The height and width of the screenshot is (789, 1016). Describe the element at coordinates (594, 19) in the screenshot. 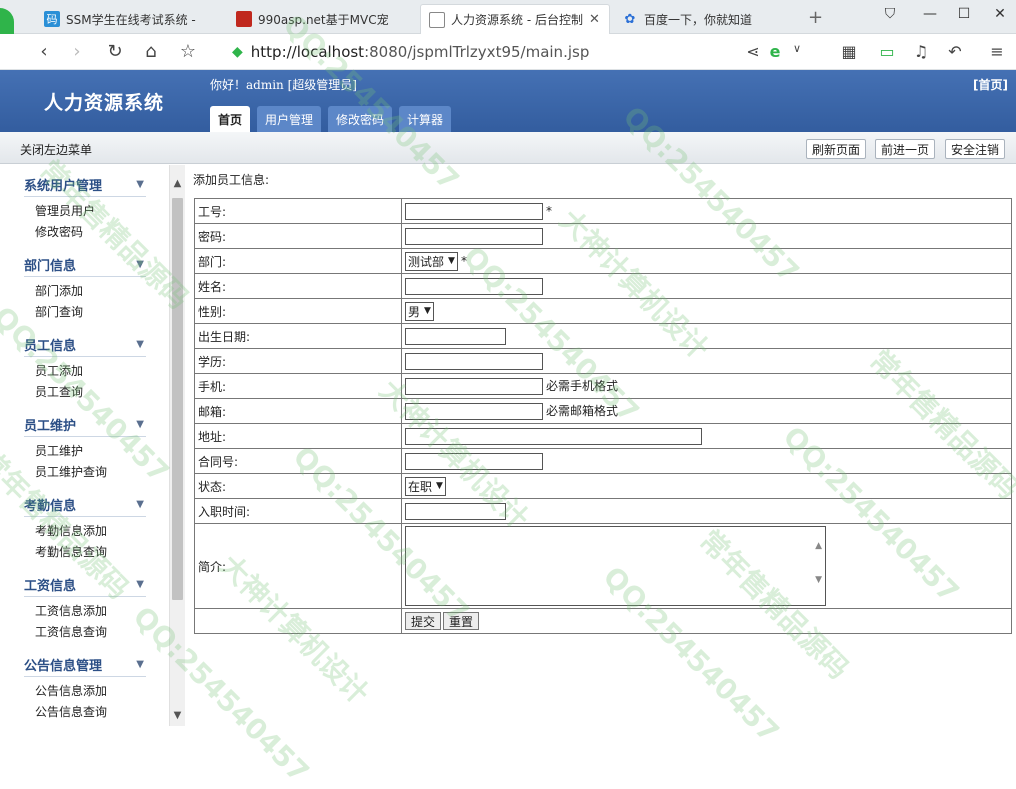

I see `close-tab-icon: ✕` at that location.